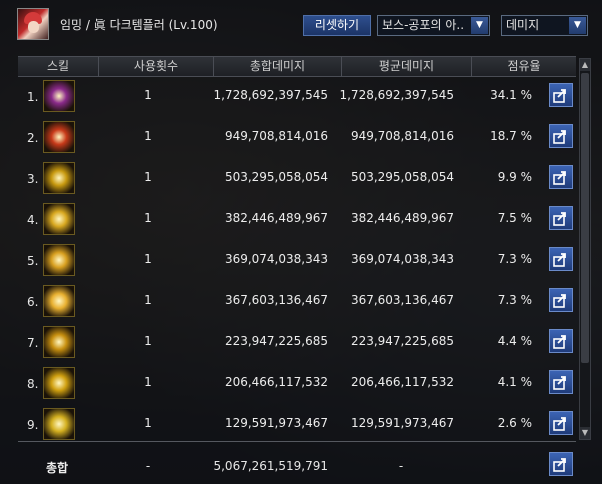  I want to click on total-damage-cell: 503,295,058,054, so click(276, 177).